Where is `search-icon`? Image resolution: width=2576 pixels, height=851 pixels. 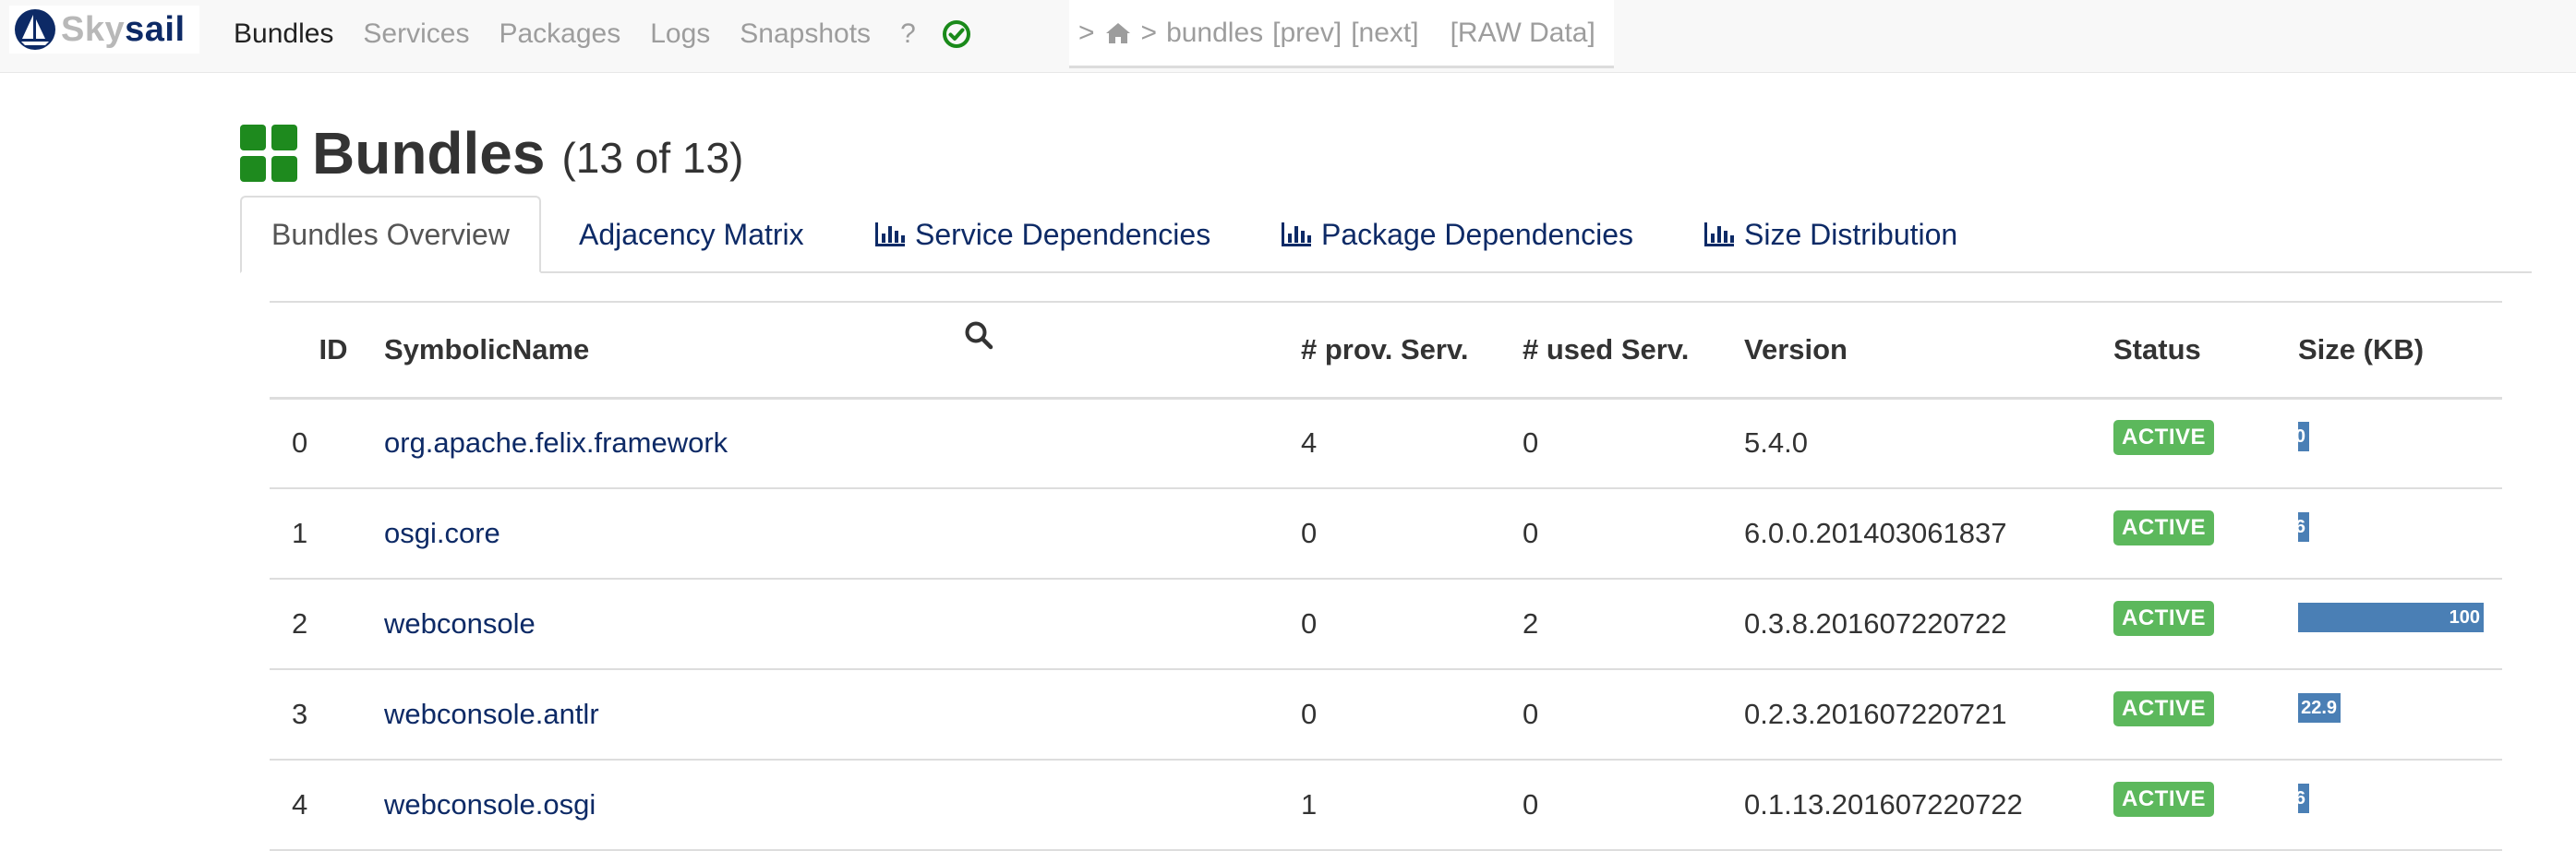
search-icon is located at coordinates (978, 335).